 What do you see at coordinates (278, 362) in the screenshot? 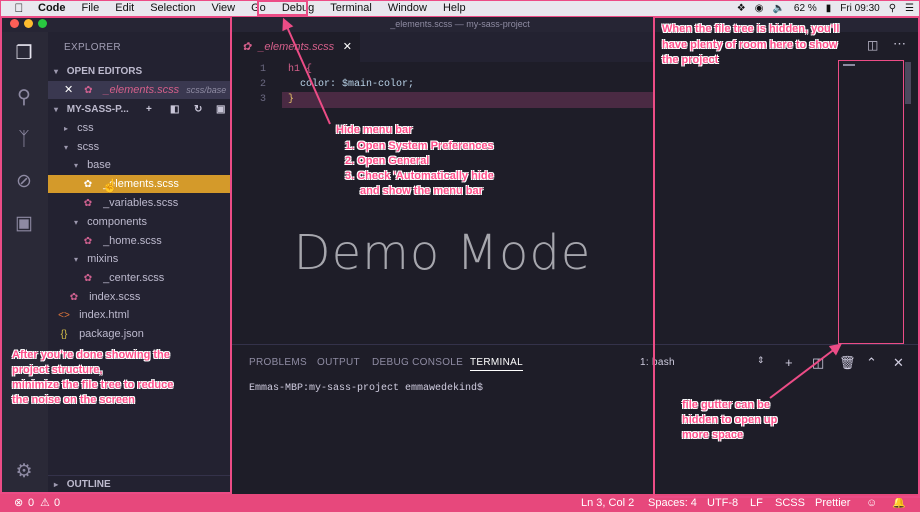
I see `tab-problems: PROBLEMS` at bounding box center [278, 362].